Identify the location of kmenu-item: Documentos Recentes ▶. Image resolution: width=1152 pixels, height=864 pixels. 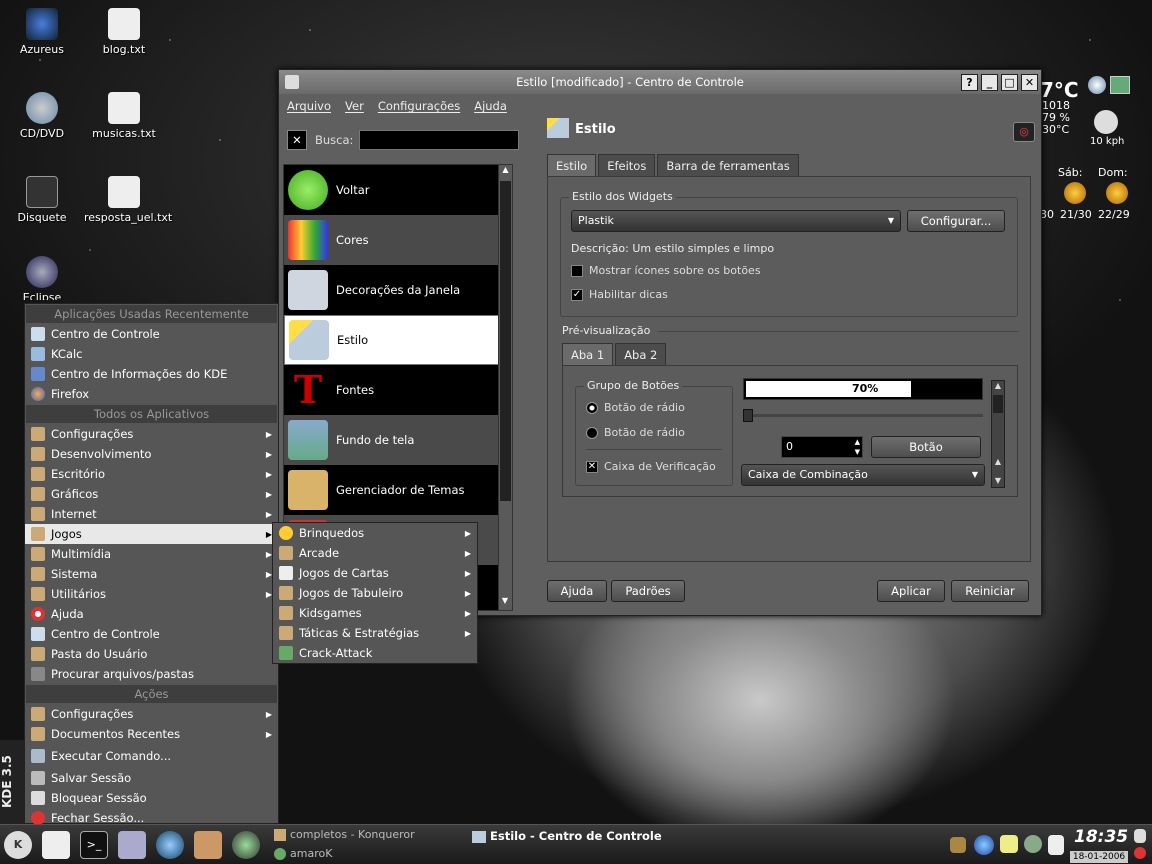
(151, 734).